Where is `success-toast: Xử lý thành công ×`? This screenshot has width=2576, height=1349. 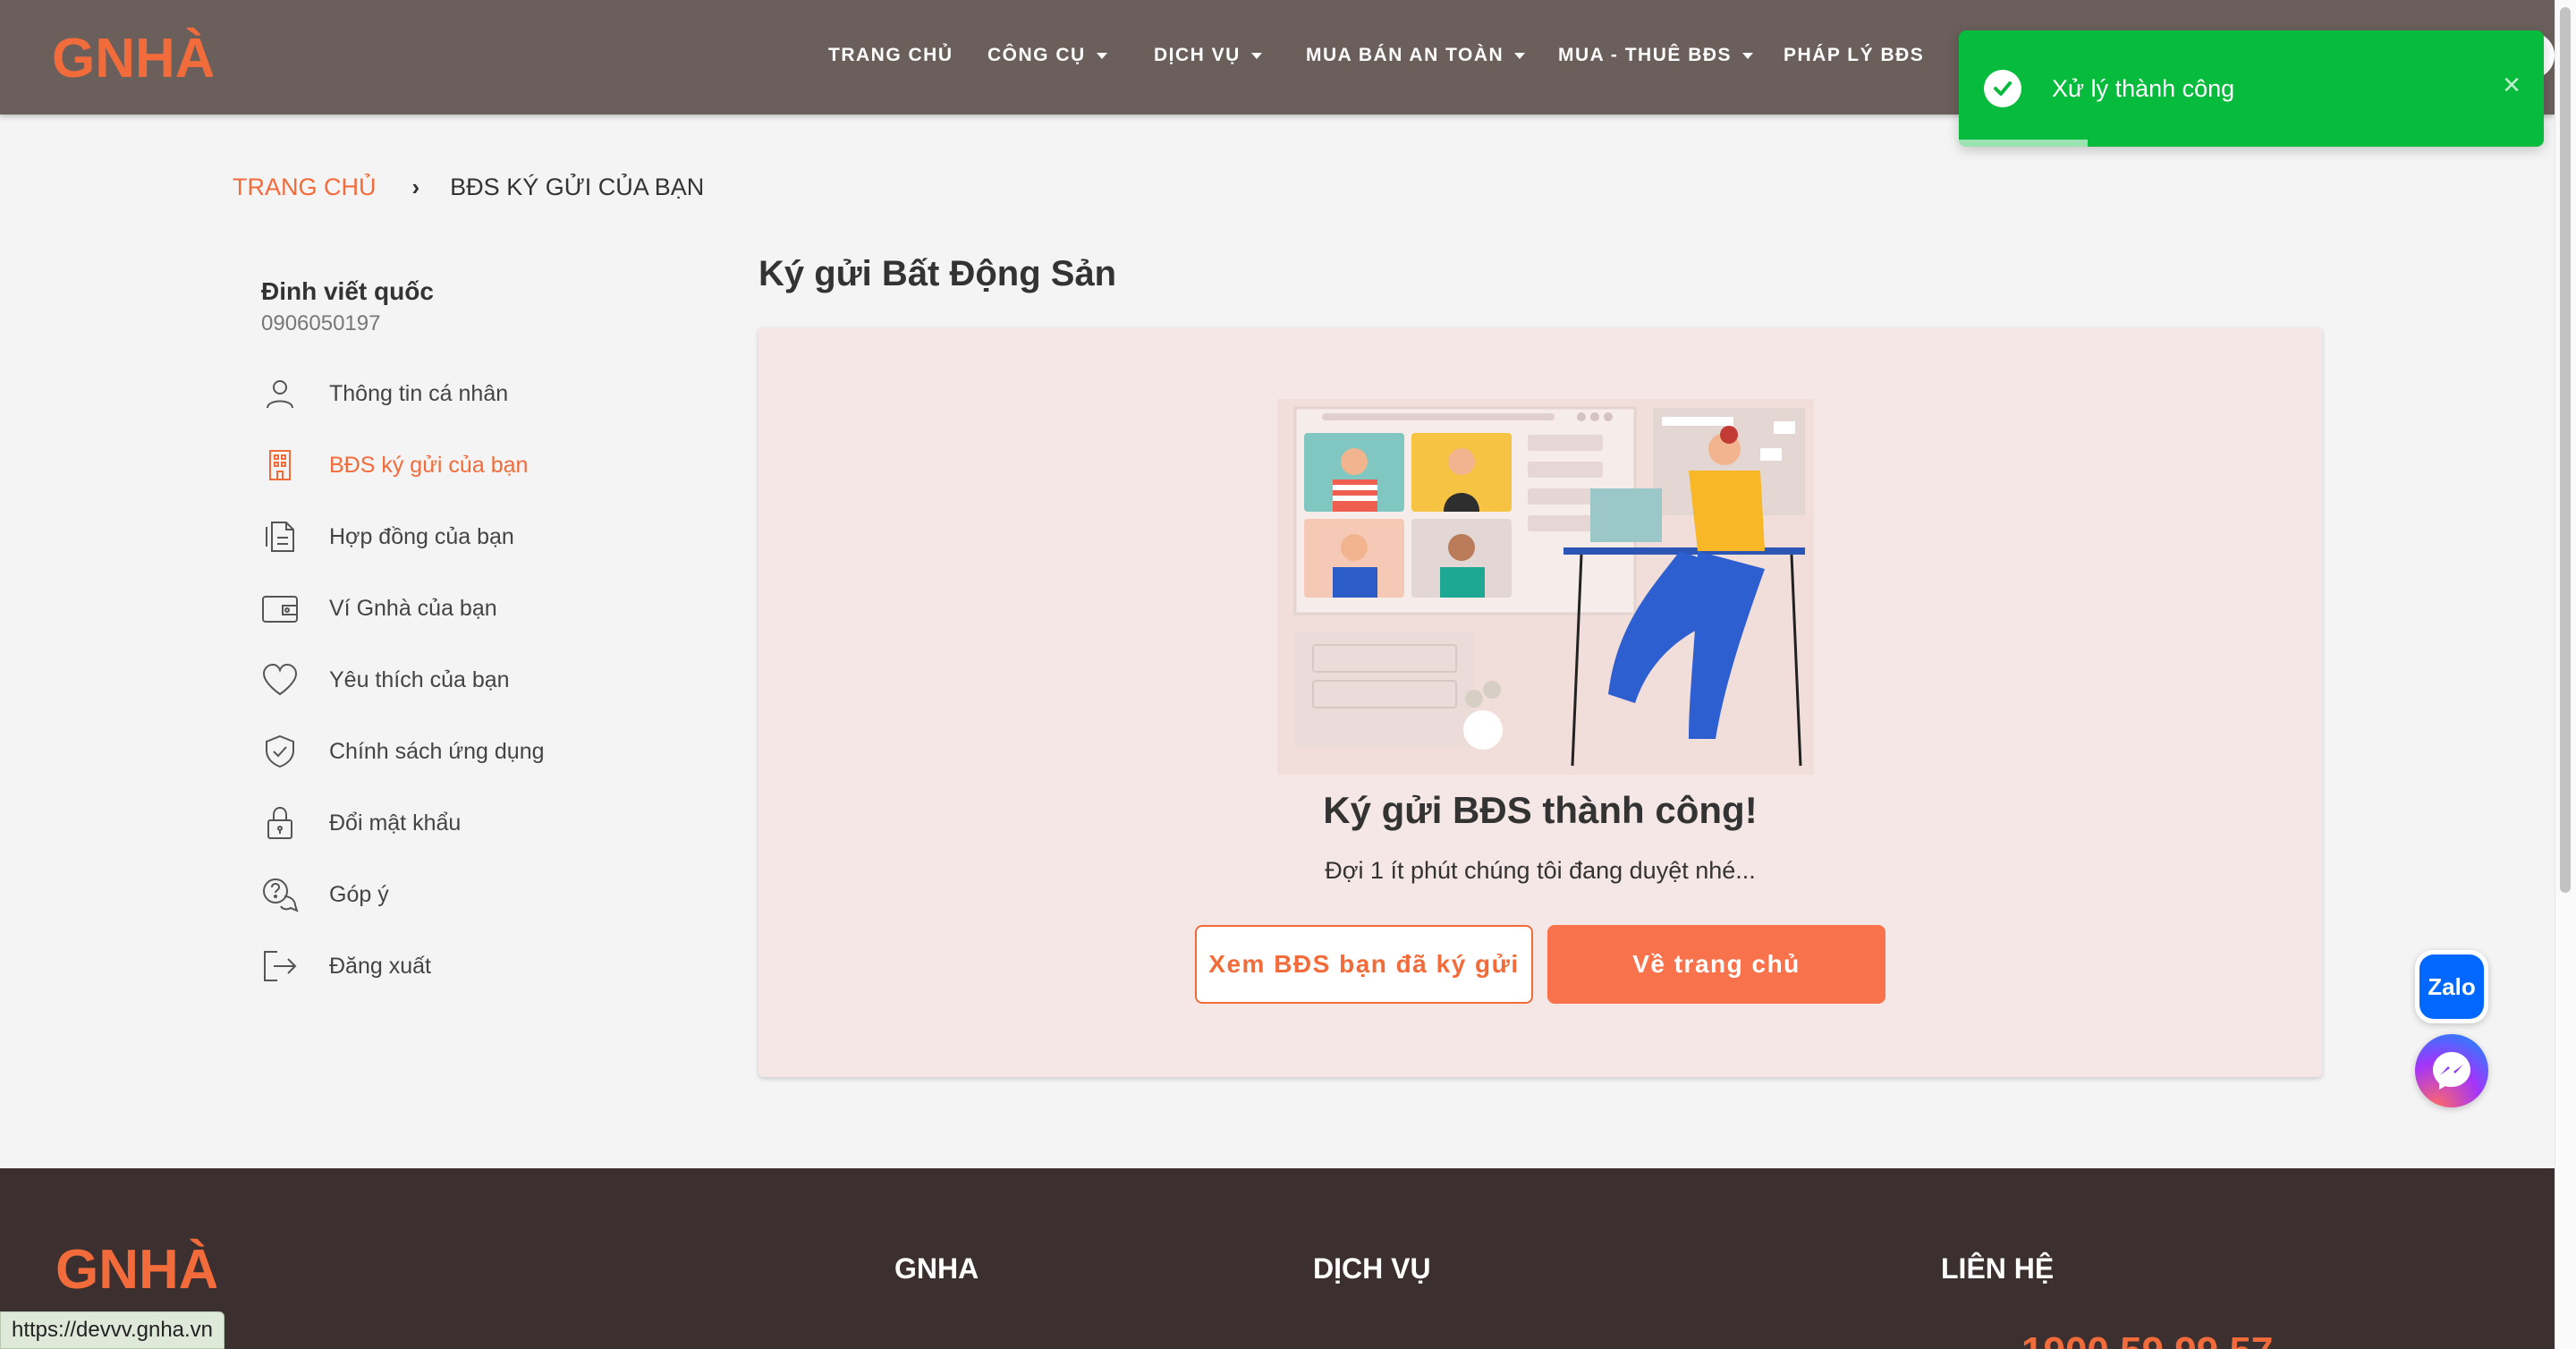 success-toast: Xử lý thành công × is located at coordinates (2251, 88).